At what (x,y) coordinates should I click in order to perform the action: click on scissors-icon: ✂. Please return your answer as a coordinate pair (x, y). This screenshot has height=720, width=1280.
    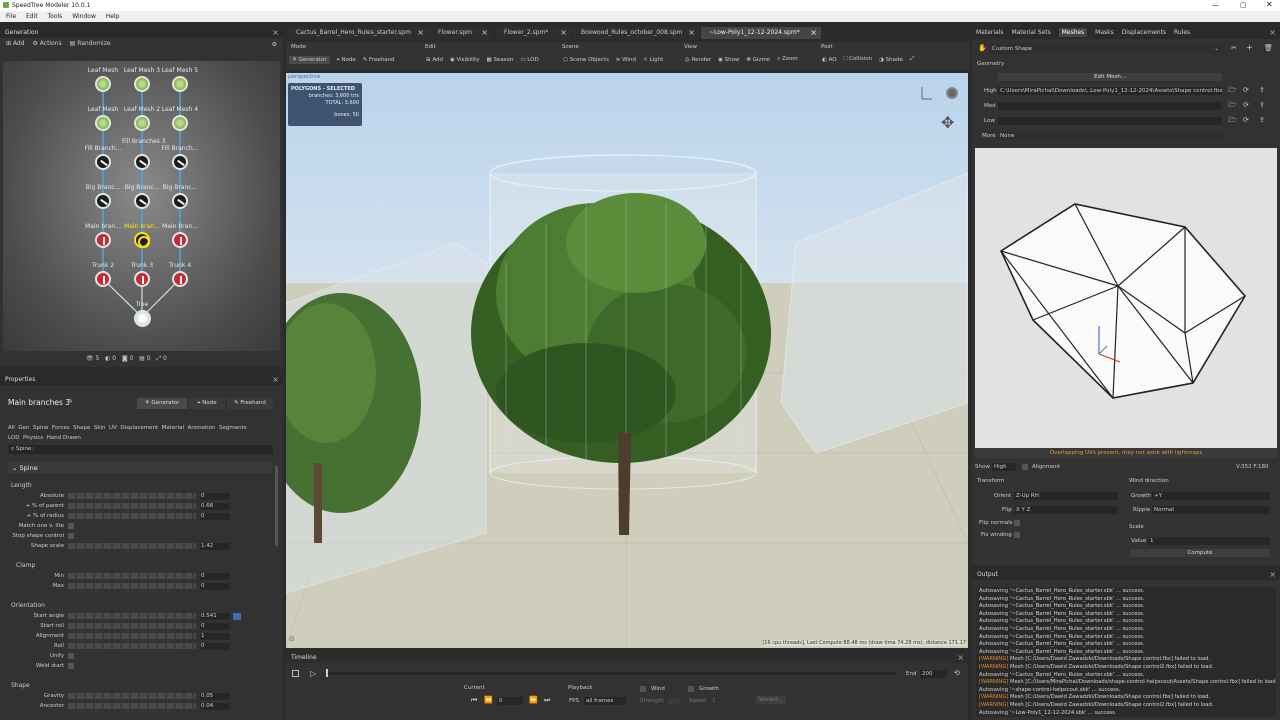
    Looking at the image, I should click on (1234, 48).